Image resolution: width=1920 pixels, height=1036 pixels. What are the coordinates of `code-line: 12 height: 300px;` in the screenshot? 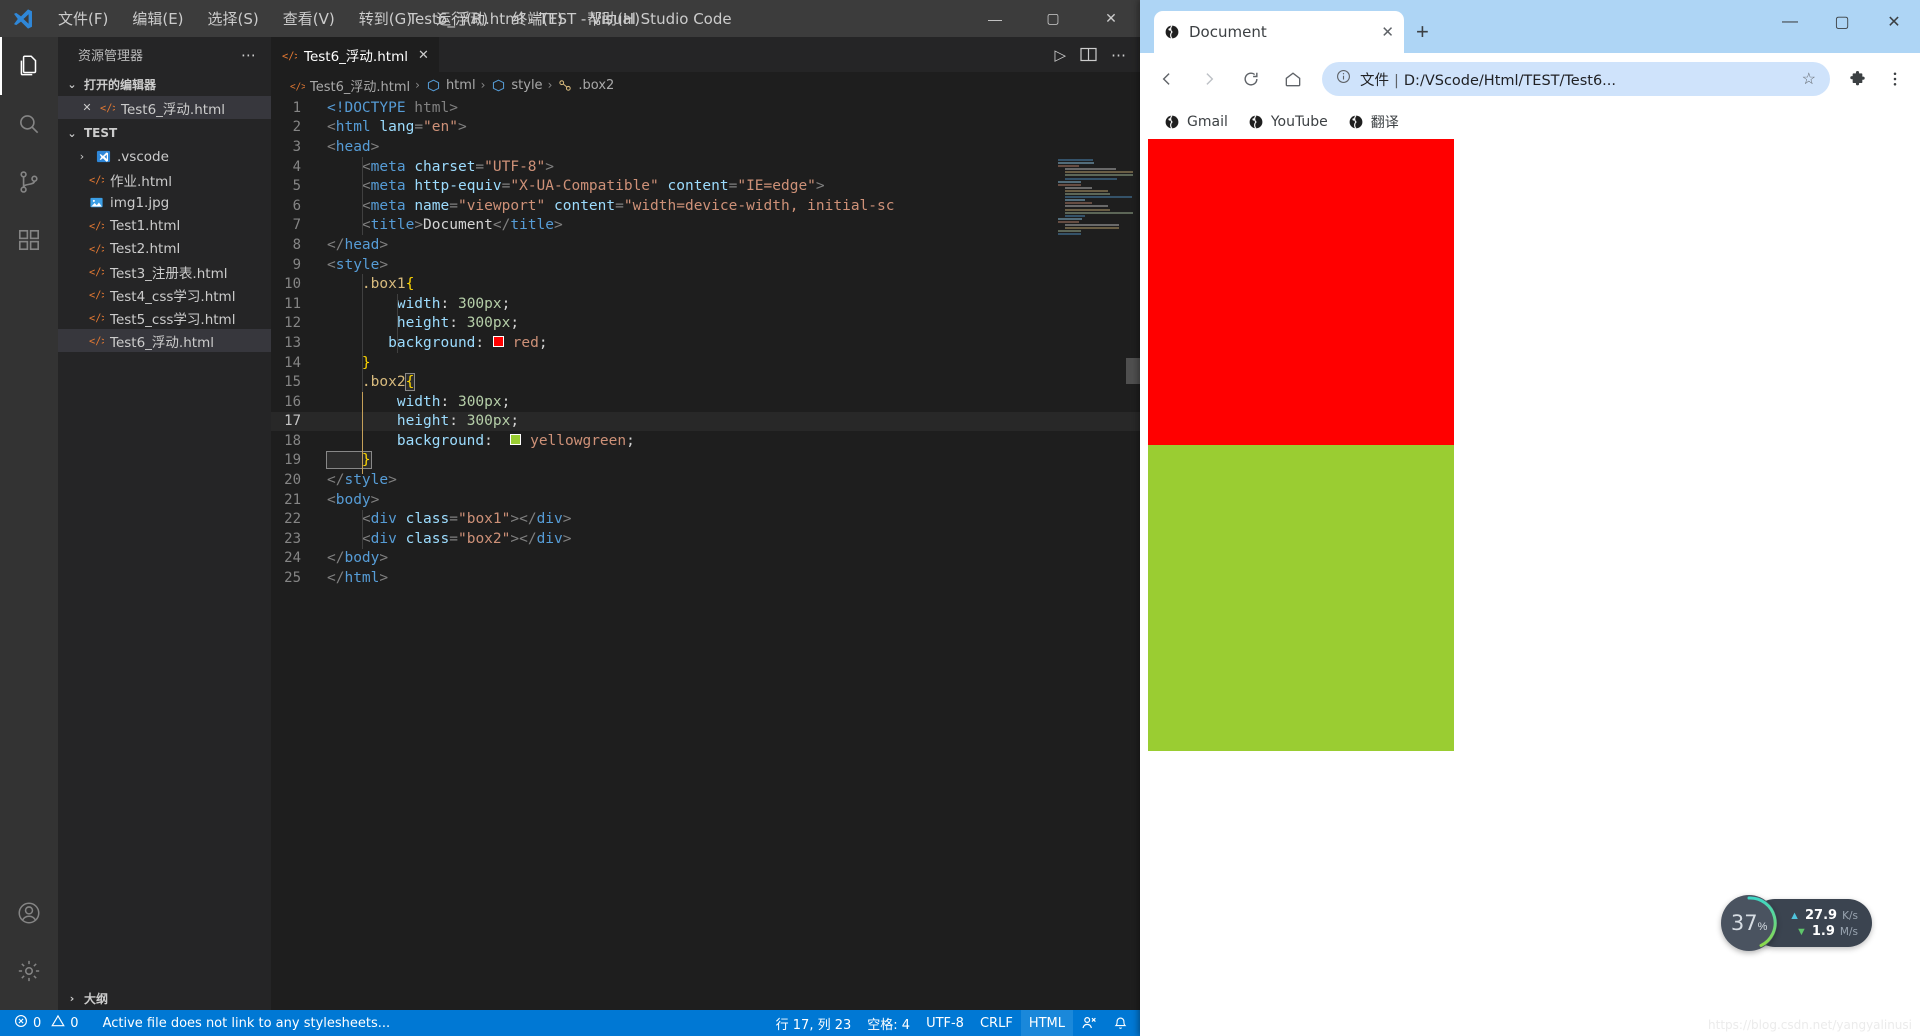 It's located at (705, 324).